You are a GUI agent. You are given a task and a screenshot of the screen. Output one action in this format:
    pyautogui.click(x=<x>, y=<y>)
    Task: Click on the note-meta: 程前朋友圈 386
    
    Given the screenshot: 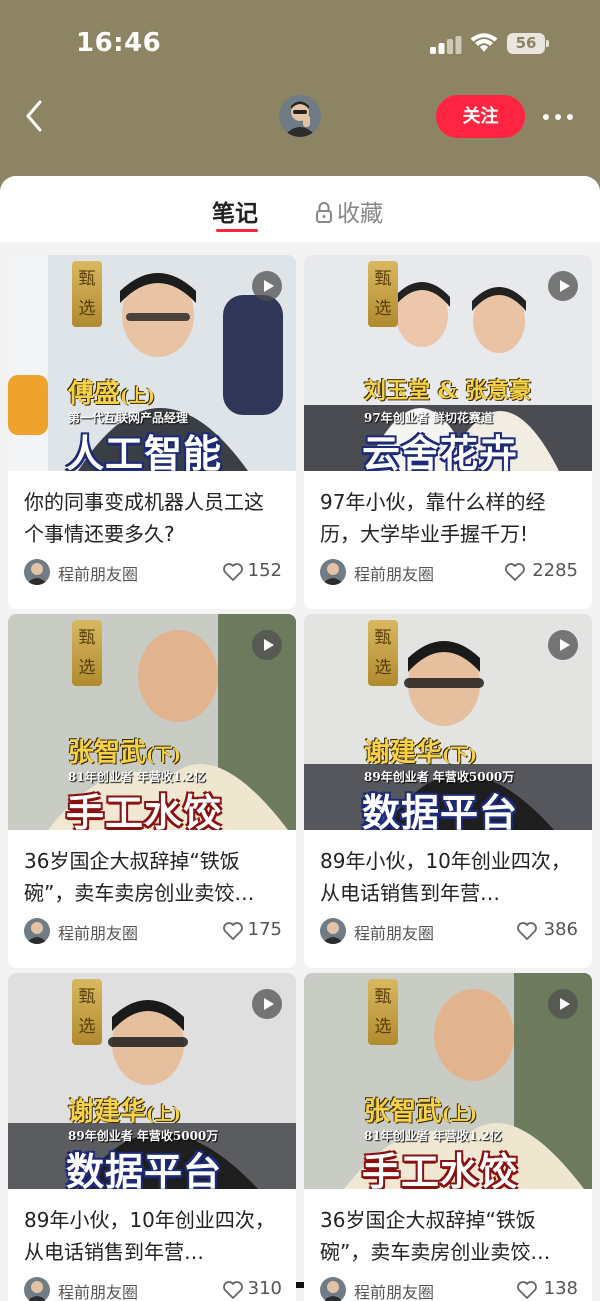 What is the action you would take?
    pyautogui.click(x=448, y=940)
    